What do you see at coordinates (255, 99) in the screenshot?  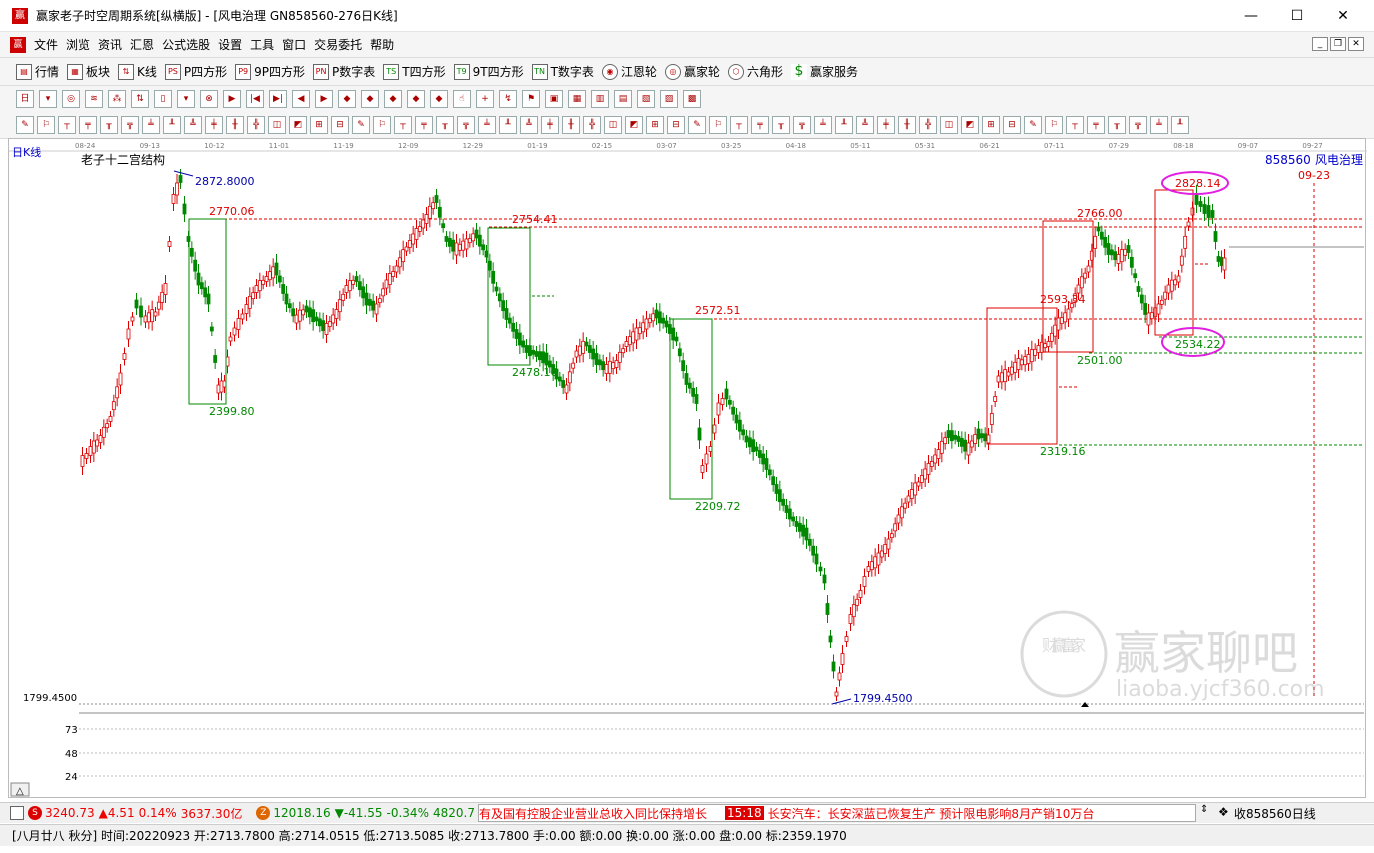 I see `drawing-tool-button: |◀` at bounding box center [255, 99].